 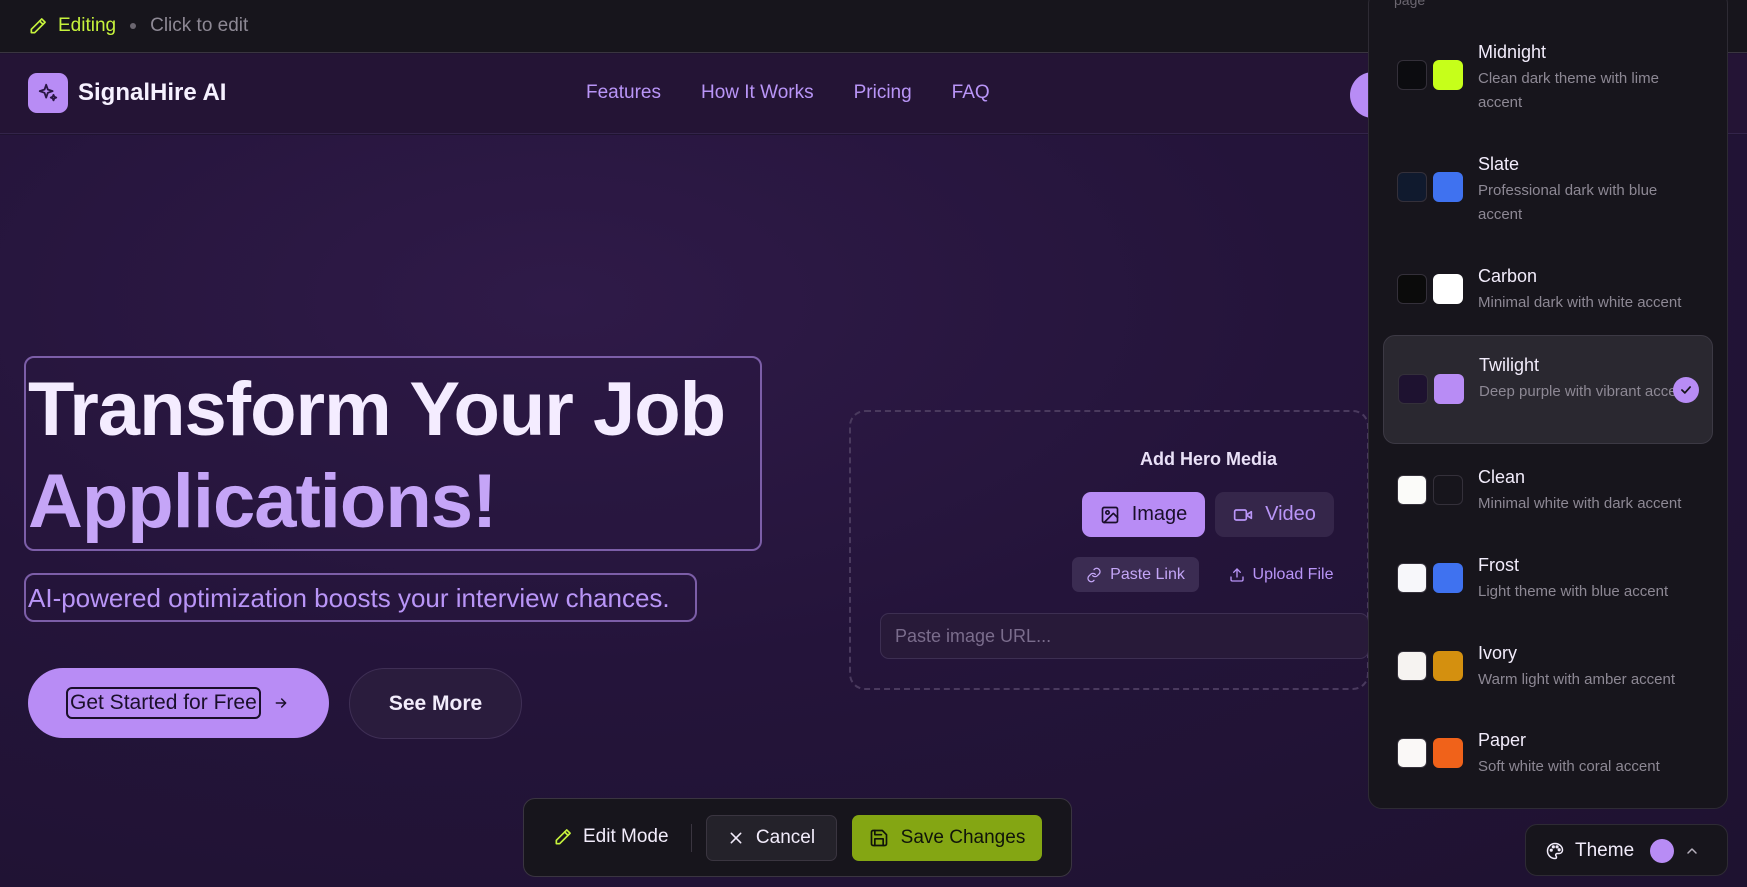 What do you see at coordinates (1548, 579) in the screenshot?
I see `theme-option-frost: Frost Light theme with blue accent` at bounding box center [1548, 579].